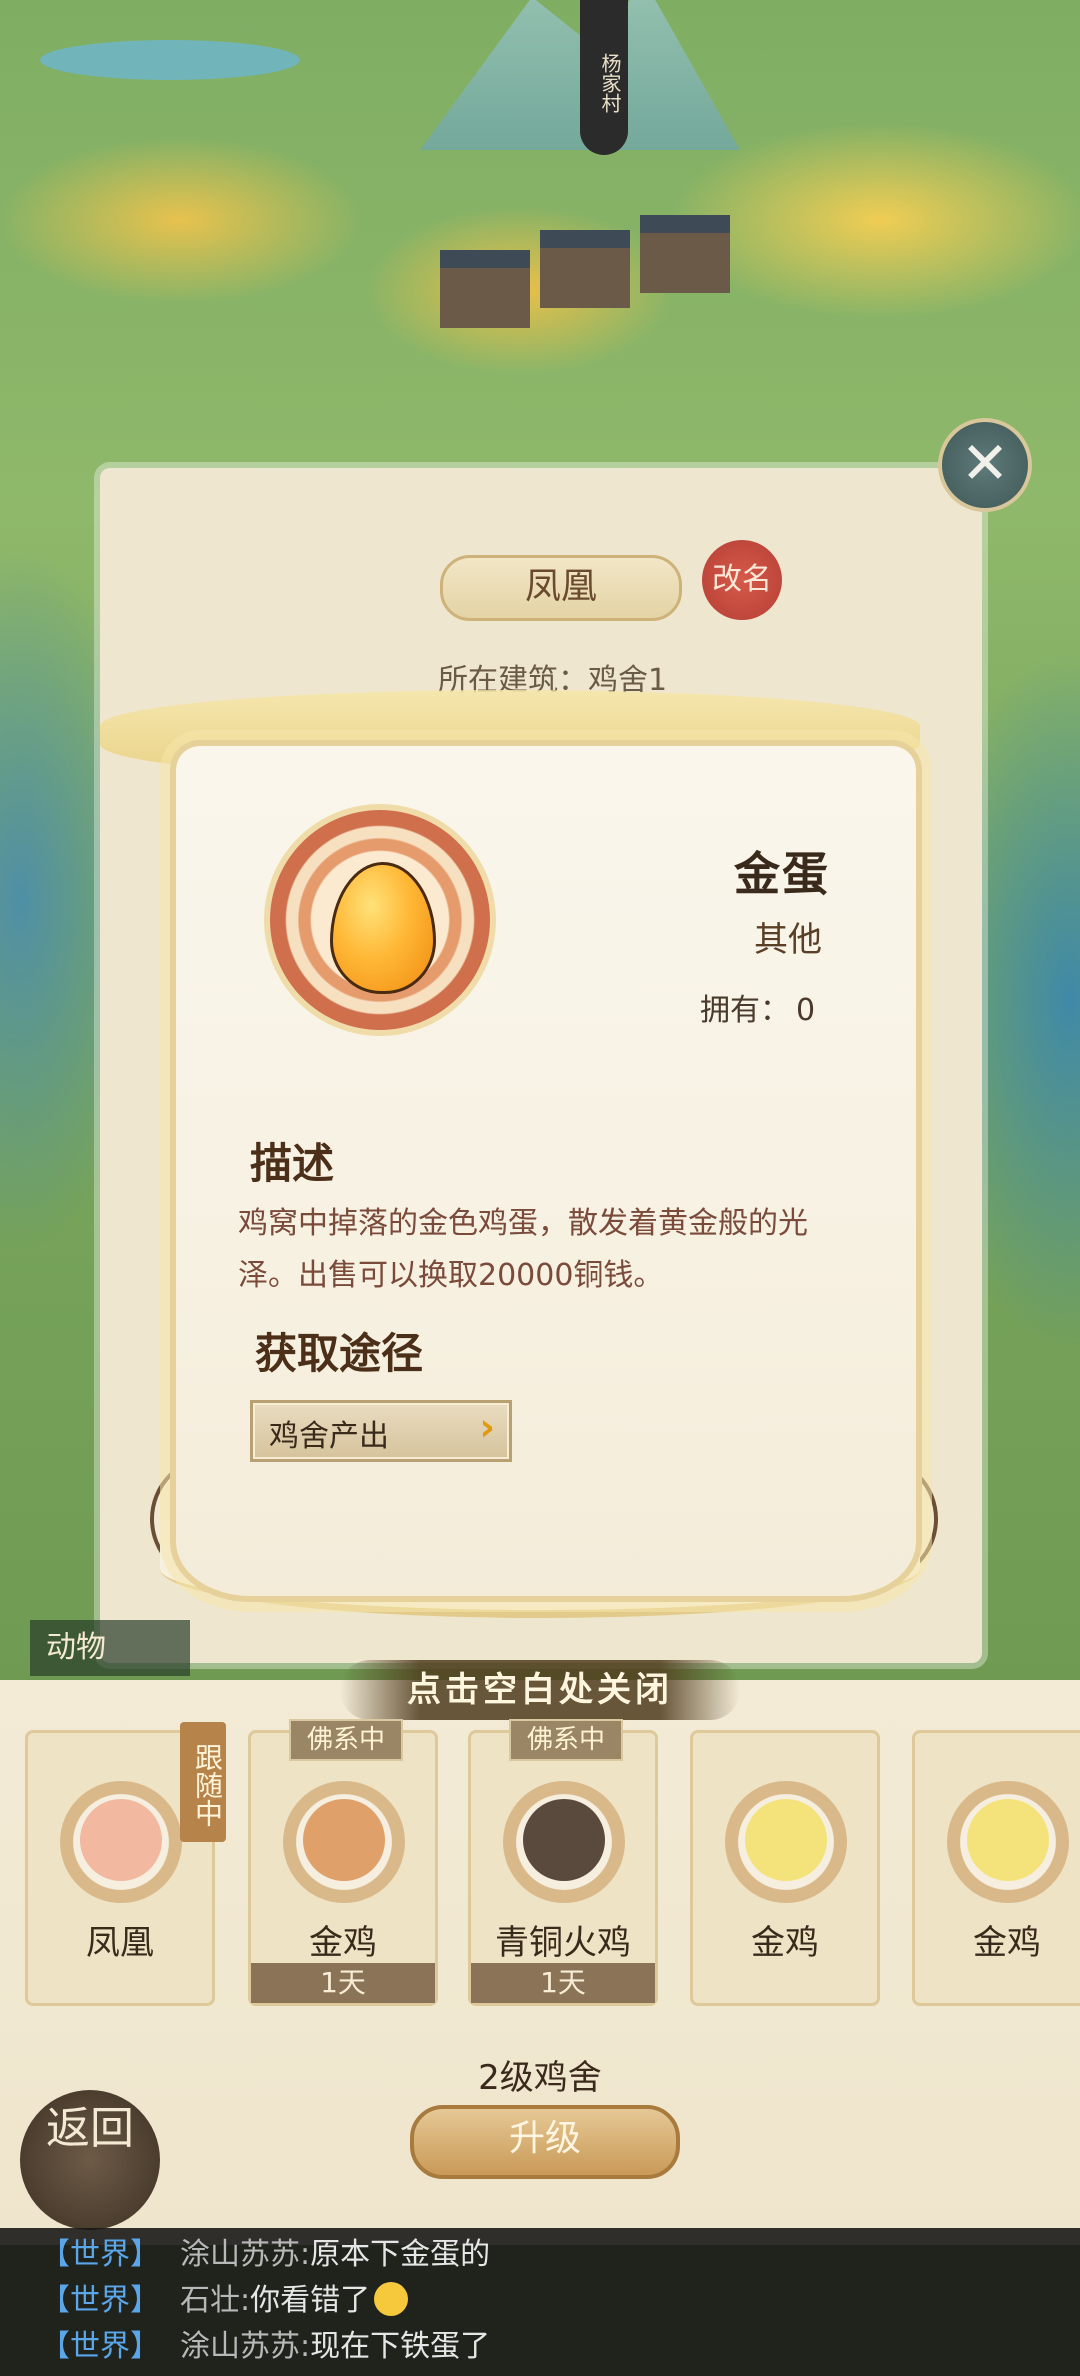  What do you see at coordinates (745, 1010) in the screenshot?
I see `owned-label: 拥有：` at bounding box center [745, 1010].